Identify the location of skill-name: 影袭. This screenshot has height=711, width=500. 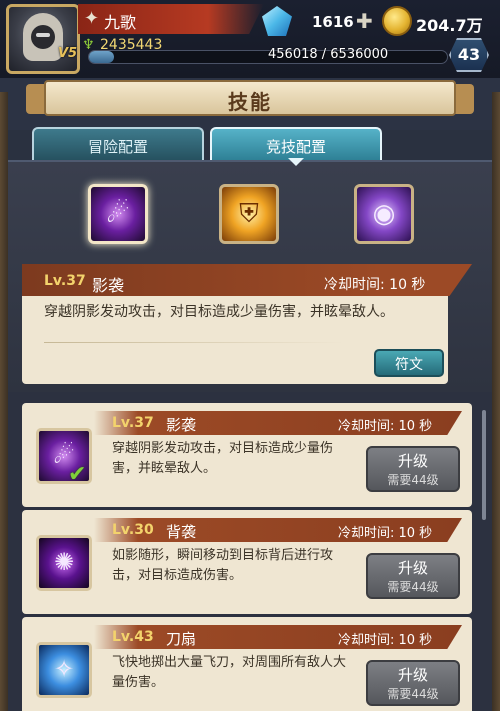
(181, 425).